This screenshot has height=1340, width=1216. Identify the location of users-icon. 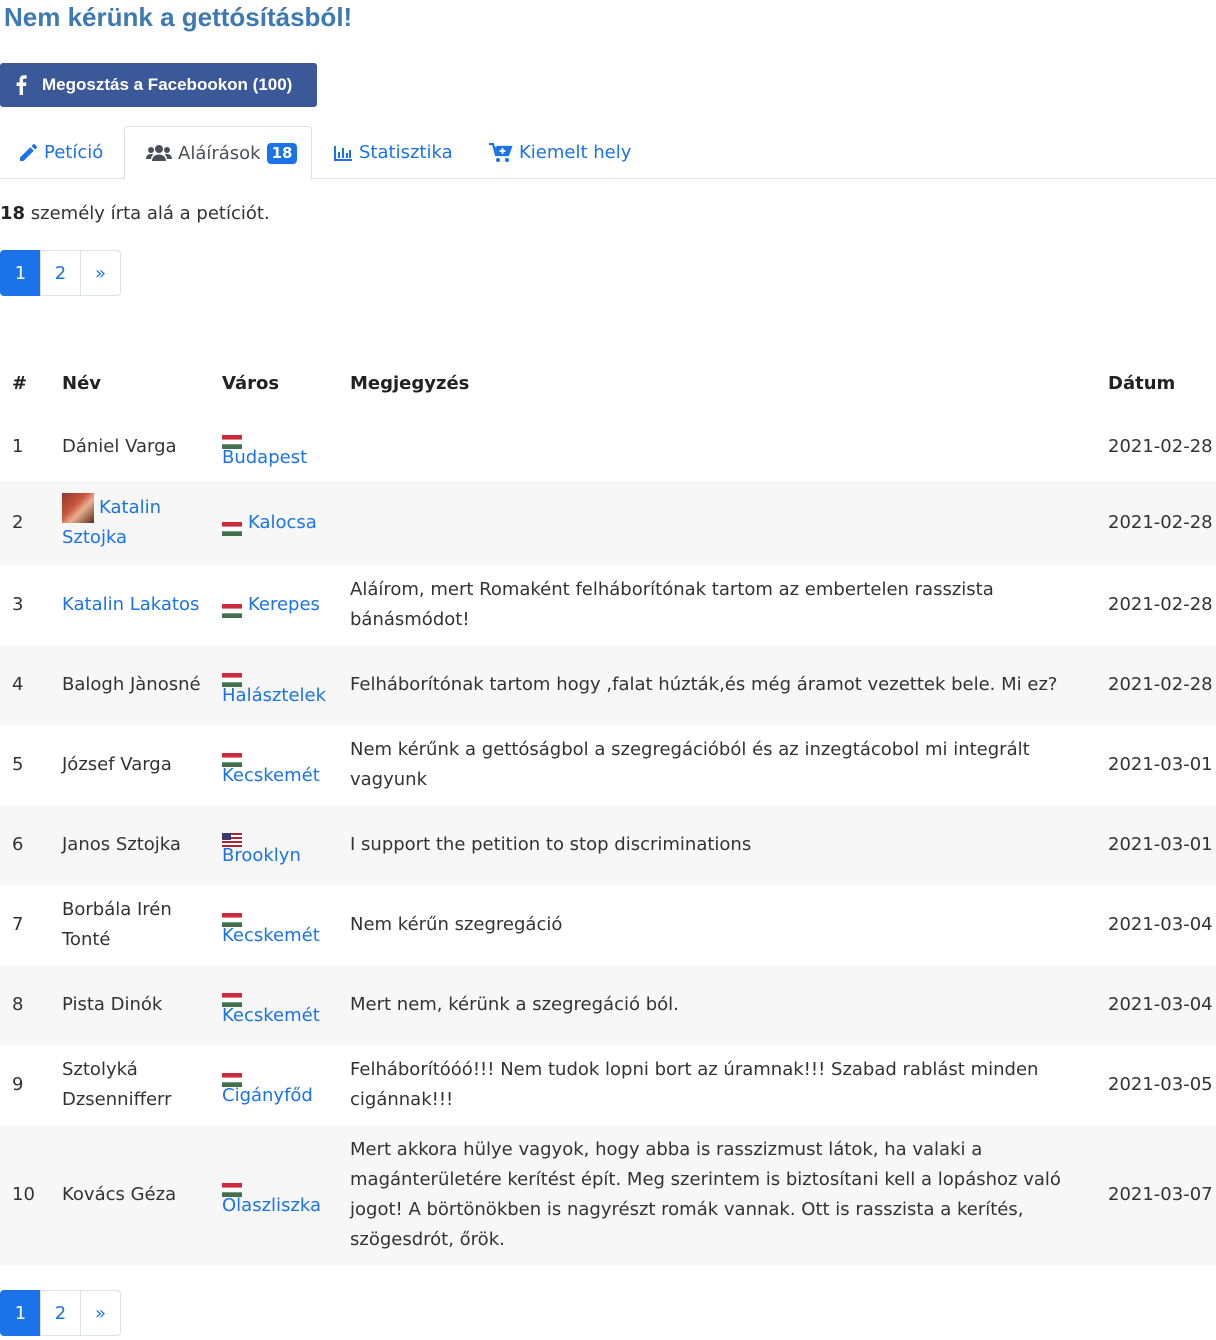
(159, 153).